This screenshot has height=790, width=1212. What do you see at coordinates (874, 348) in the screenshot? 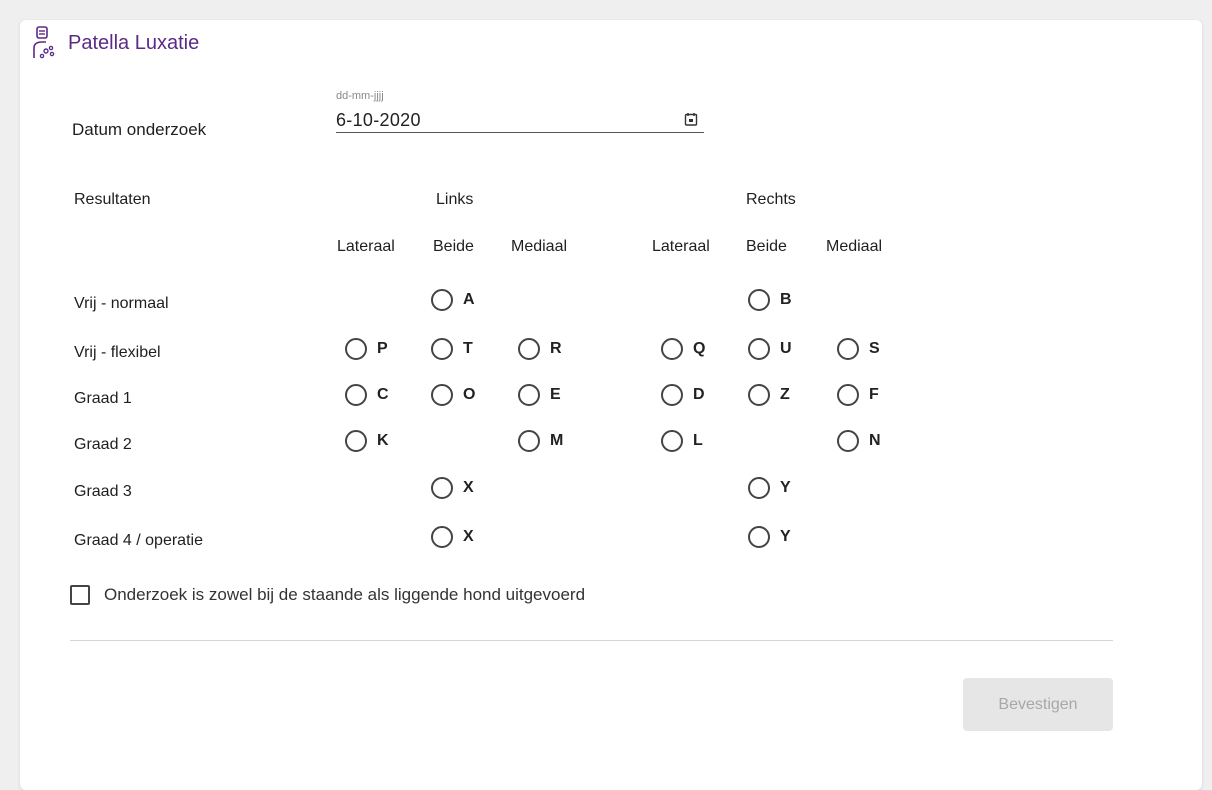
I see `radio-letter: S` at bounding box center [874, 348].